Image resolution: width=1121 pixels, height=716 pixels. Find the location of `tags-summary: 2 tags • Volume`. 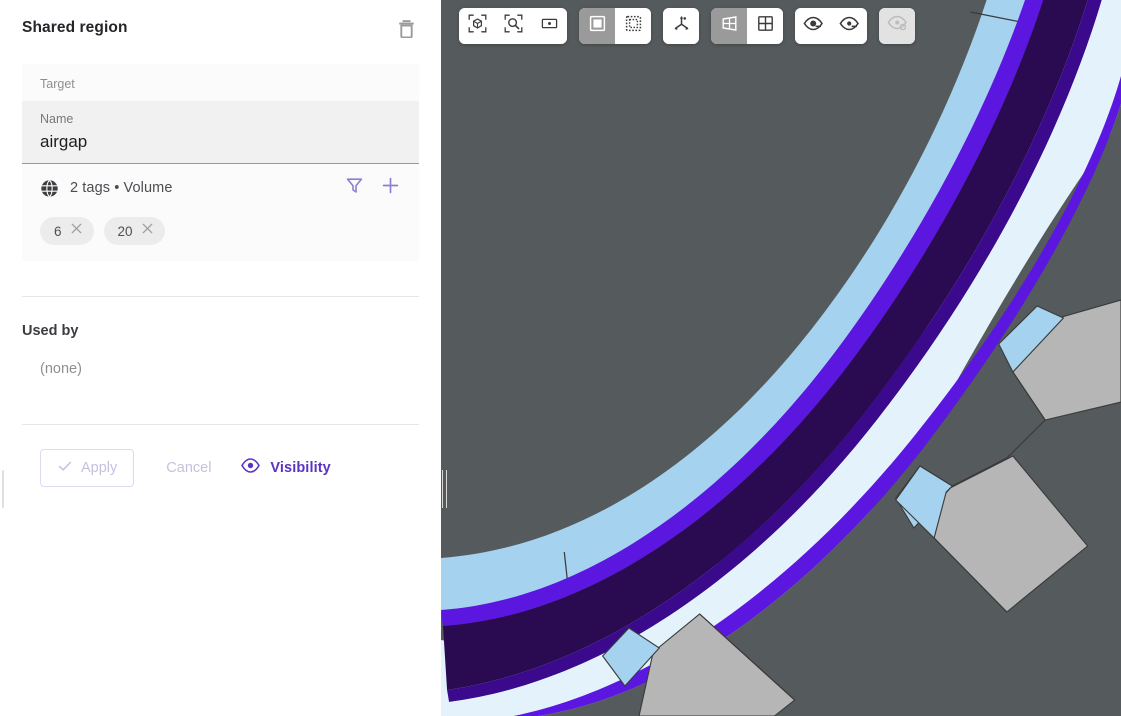

tags-summary: 2 tags • Volume is located at coordinates (121, 188).